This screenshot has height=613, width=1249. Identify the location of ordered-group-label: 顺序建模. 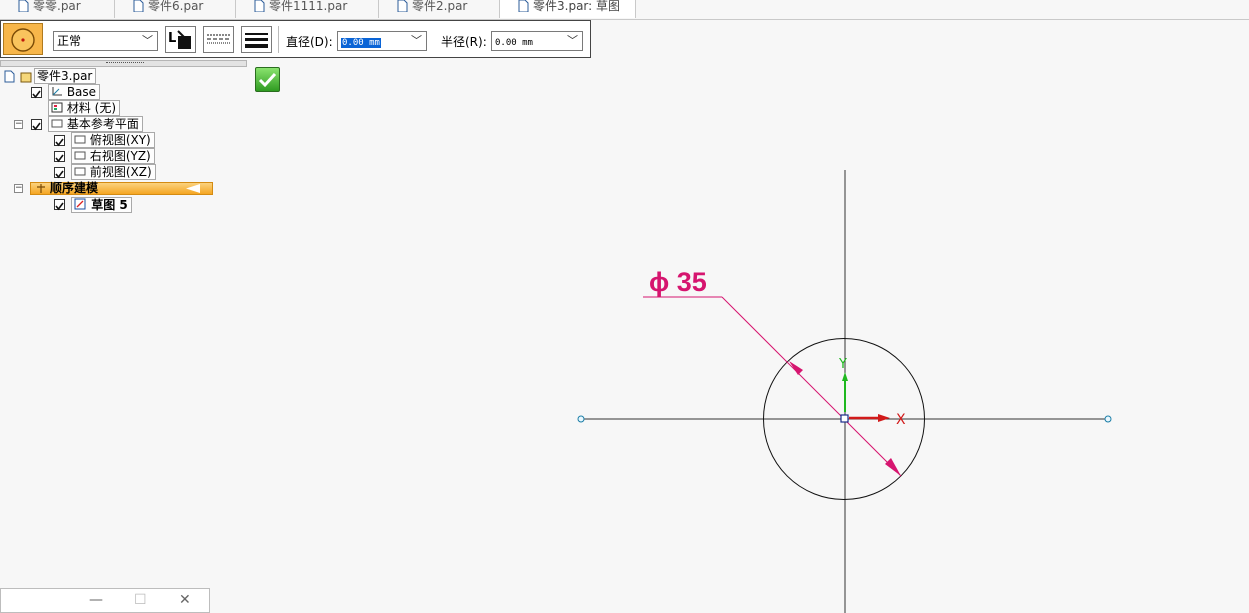
(74, 188).